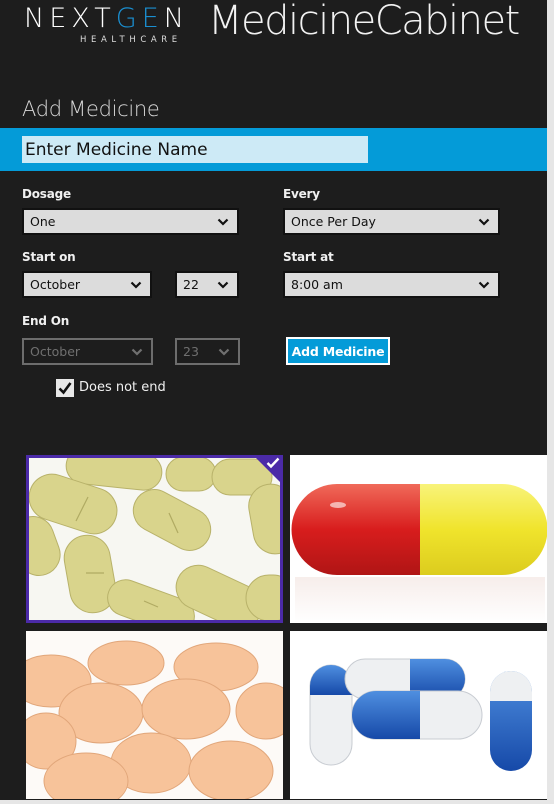 The image size is (554, 804). What do you see at coordinates (333, 221) in the screenshot?
I see `frequency-value: Once Per Day` at bounding box center [333, 221].